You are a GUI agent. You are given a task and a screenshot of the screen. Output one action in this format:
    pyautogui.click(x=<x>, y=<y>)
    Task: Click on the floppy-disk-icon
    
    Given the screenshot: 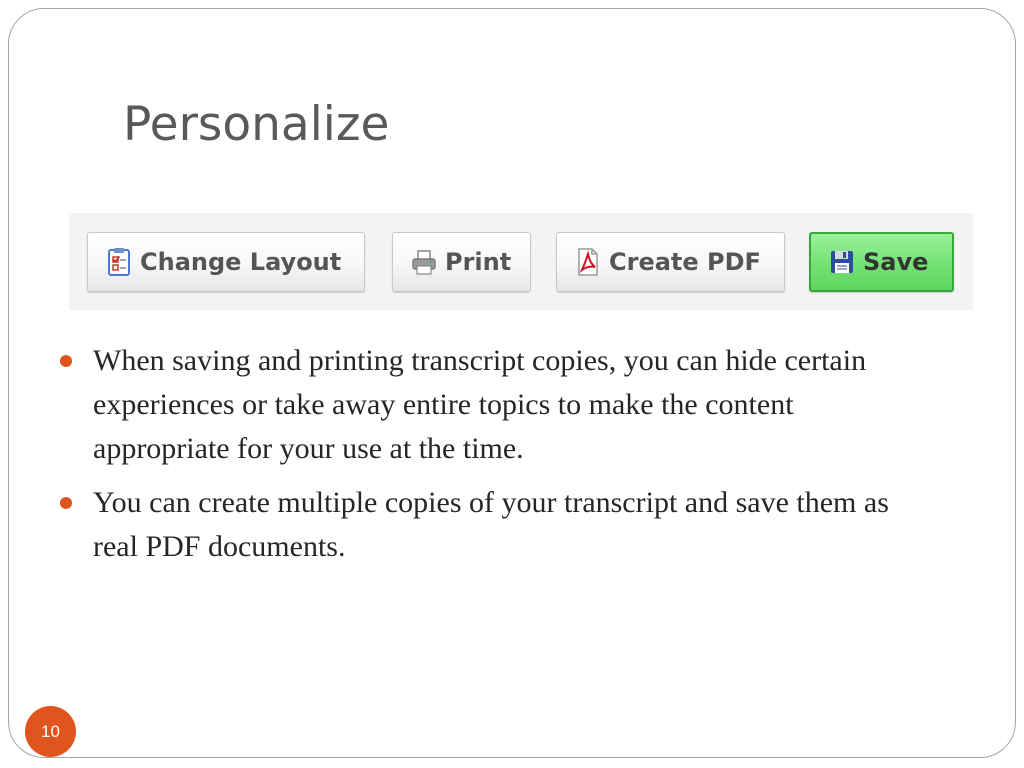 What is the action you would take?
    pyautogui.click(x=842, y=262)
    